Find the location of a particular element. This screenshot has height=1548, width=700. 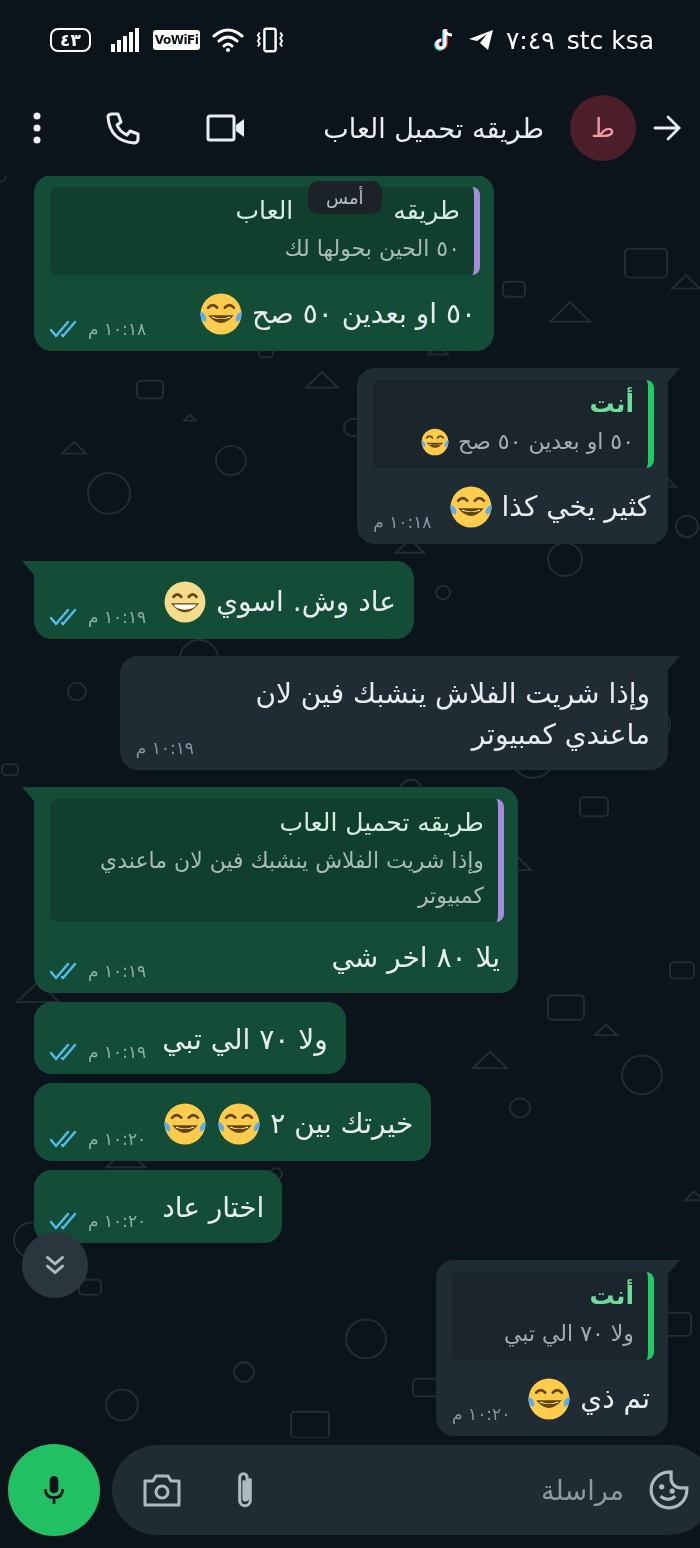

message-text: وإذا شريت الفلاش ينشبك فين لان ماعندي كمبيوتر is located at coordinates (452, 715).